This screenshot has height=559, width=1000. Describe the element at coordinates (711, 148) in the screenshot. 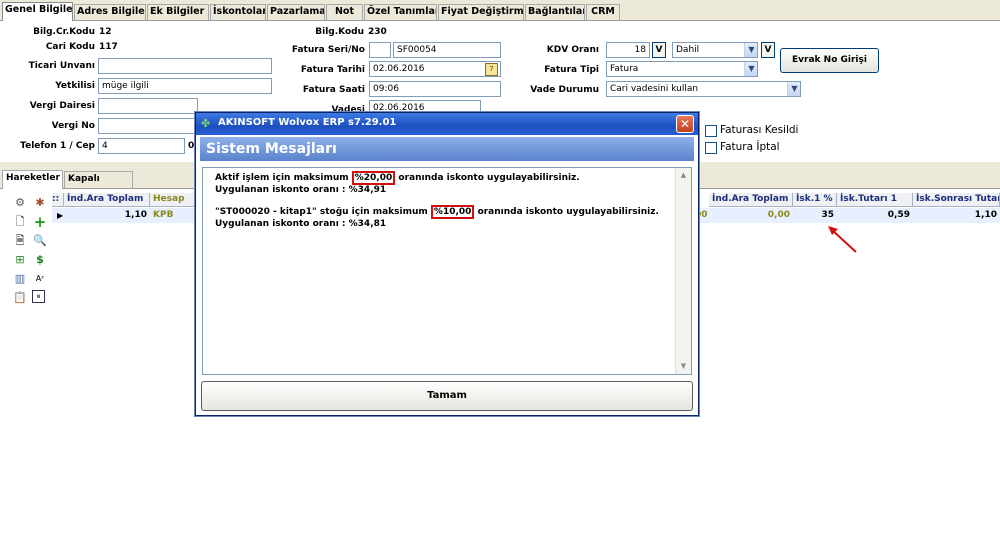

I see `fatura-iptal-checkbox` at that location.